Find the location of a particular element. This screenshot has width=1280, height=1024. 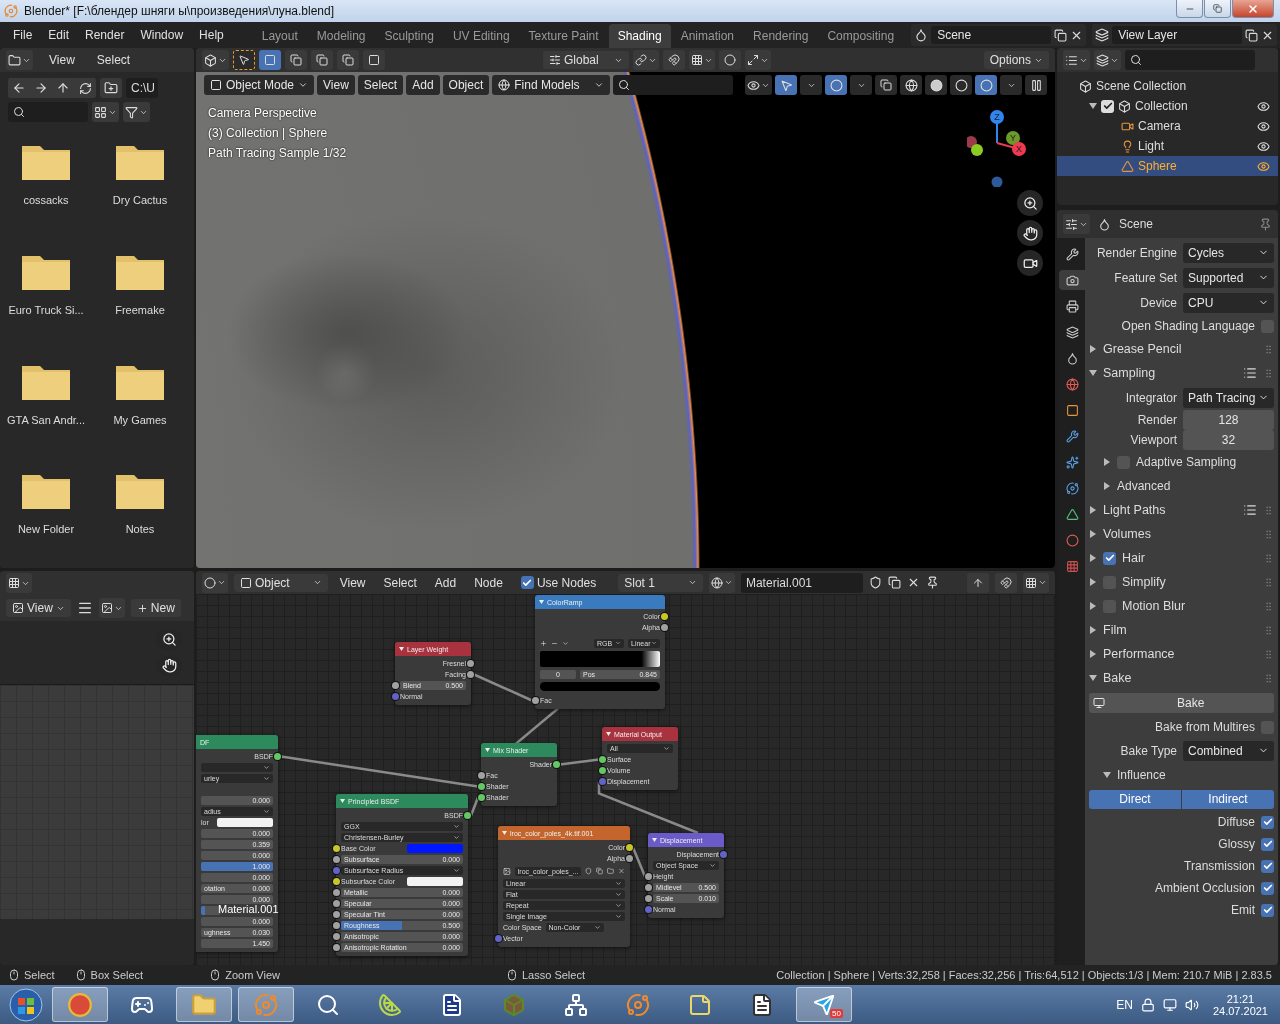

workspace-tab: Texture Paint is located at coordinates (563, 36).